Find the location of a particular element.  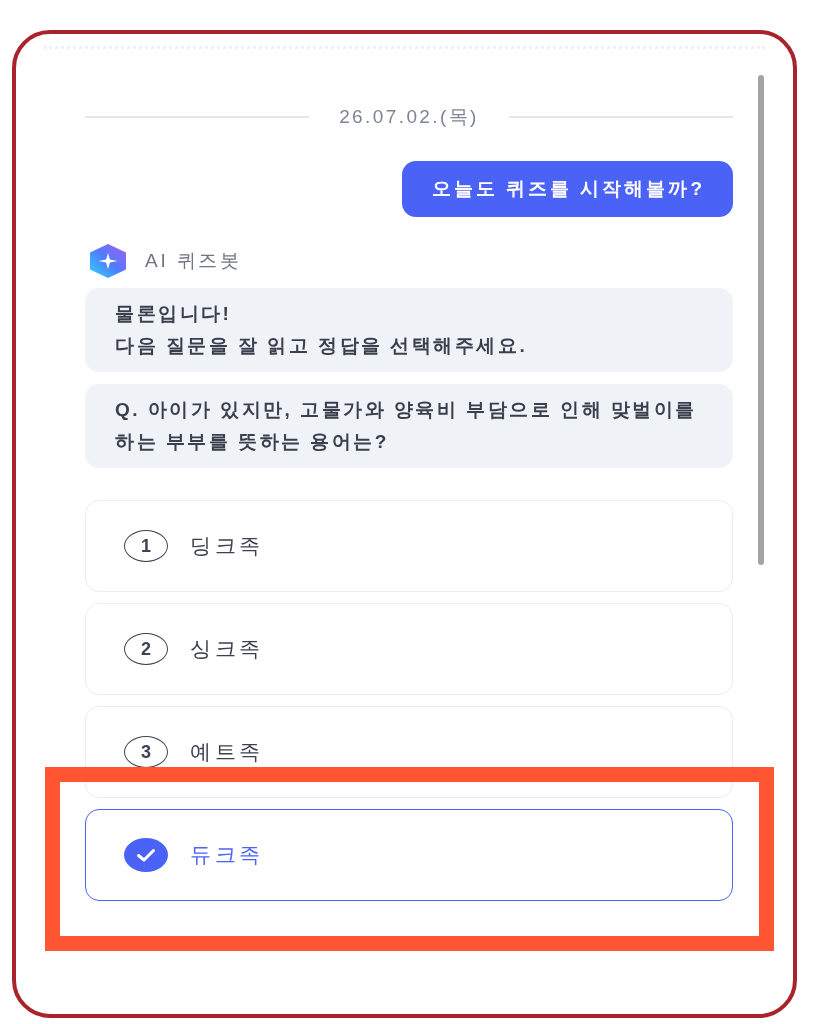

date-label: 26.07.02.(목) is located at coordinates (409, 117).